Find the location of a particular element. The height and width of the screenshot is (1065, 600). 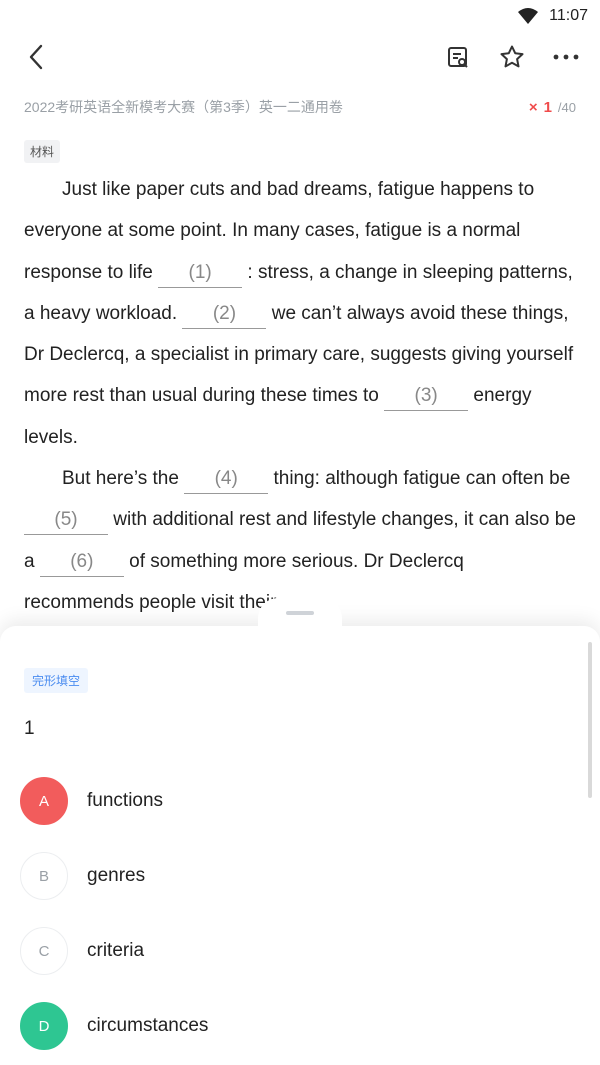

blank-4: (4) is located at coordinates (226, 480).